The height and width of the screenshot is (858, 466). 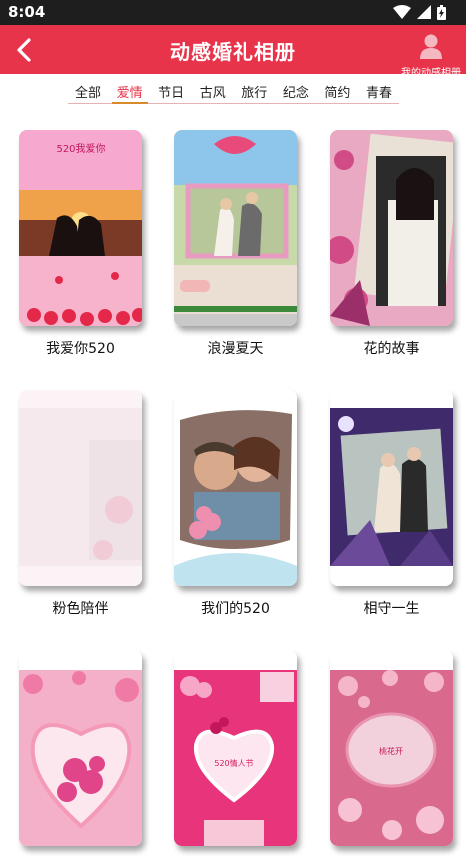 I want to click on status-time: 8:04, so click(x=27, y=12).